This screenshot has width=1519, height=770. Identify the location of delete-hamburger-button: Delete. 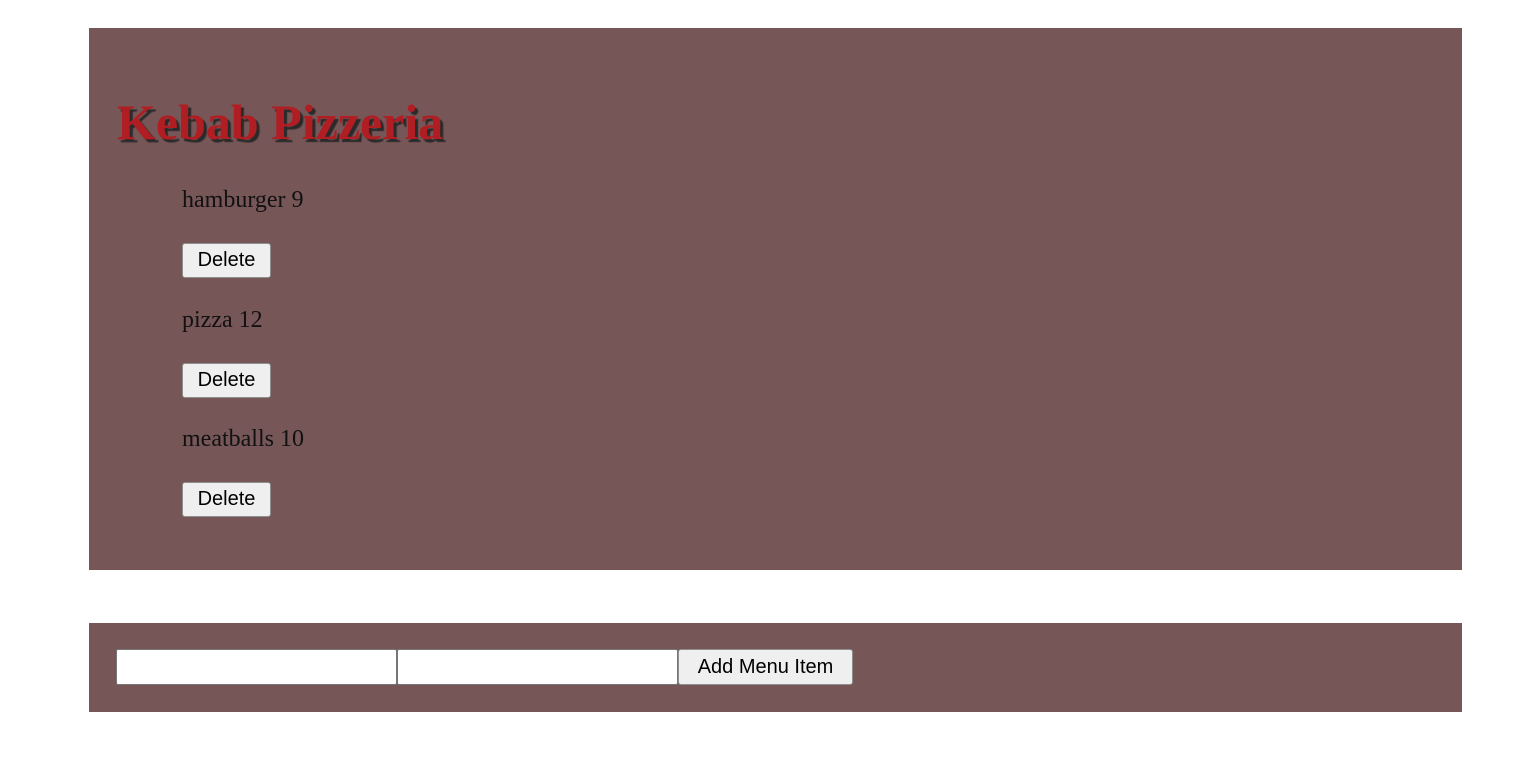
(226, 260).